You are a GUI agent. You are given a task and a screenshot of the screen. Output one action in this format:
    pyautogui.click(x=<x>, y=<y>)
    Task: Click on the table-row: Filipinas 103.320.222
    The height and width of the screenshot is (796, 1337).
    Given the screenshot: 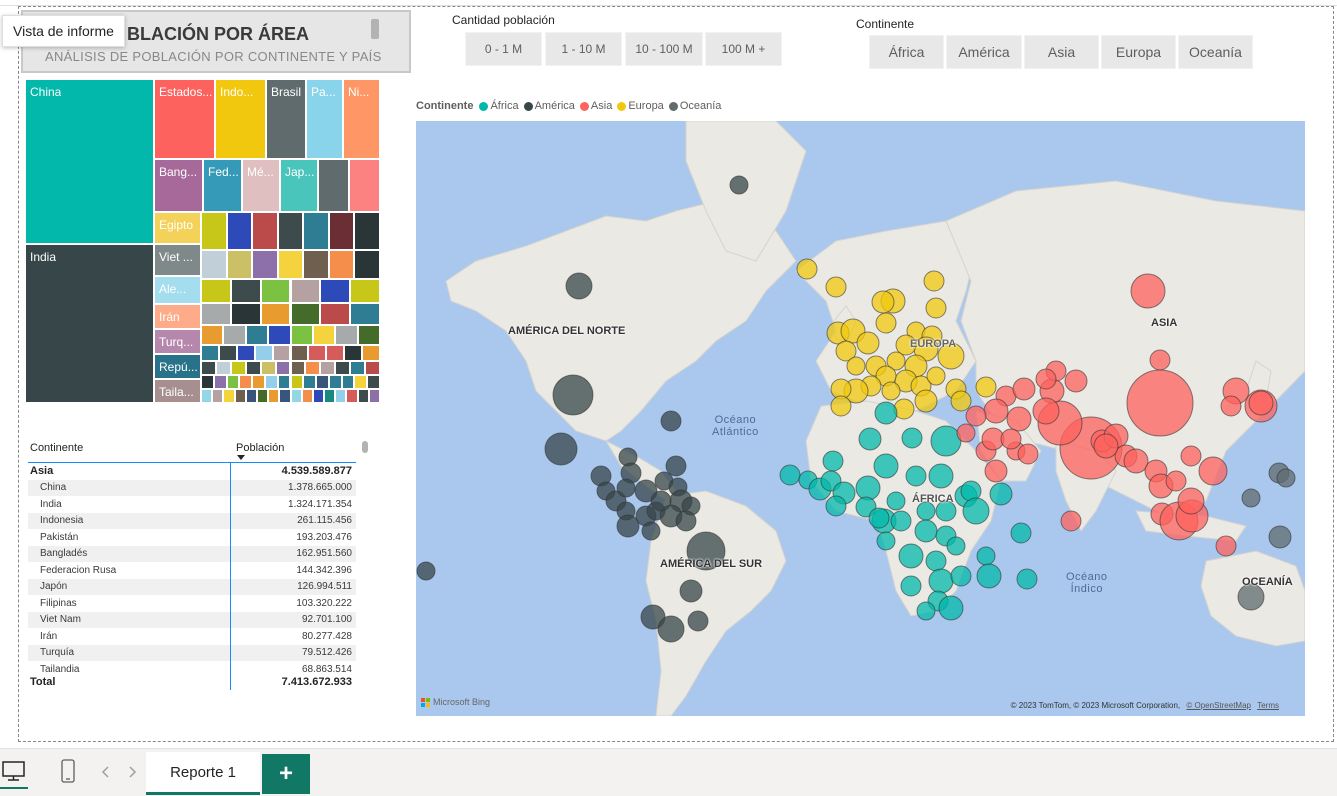 What is the action you would take?
    pyautogui.click(x=192, y=603)
    